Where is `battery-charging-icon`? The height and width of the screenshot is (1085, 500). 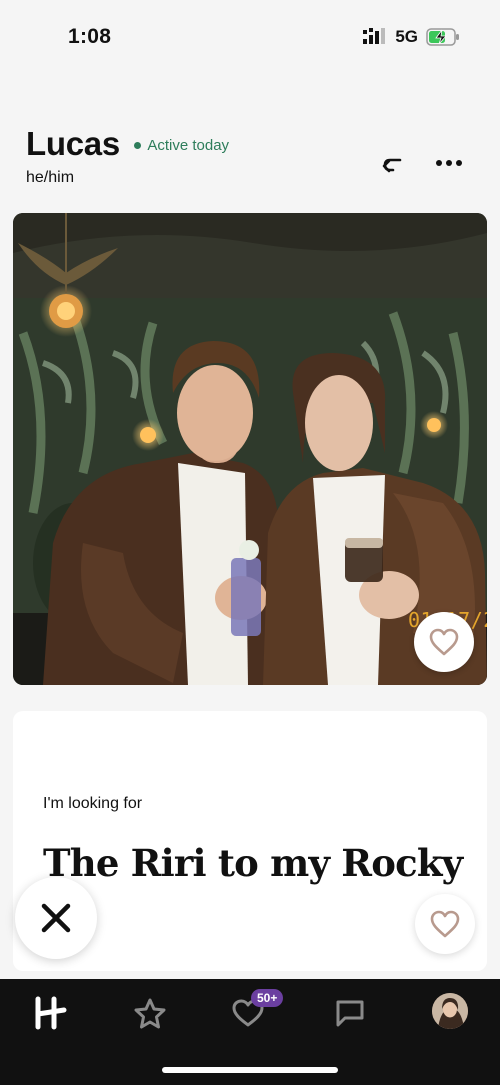
battery-charging-icon is located at coordinates (443, 37).